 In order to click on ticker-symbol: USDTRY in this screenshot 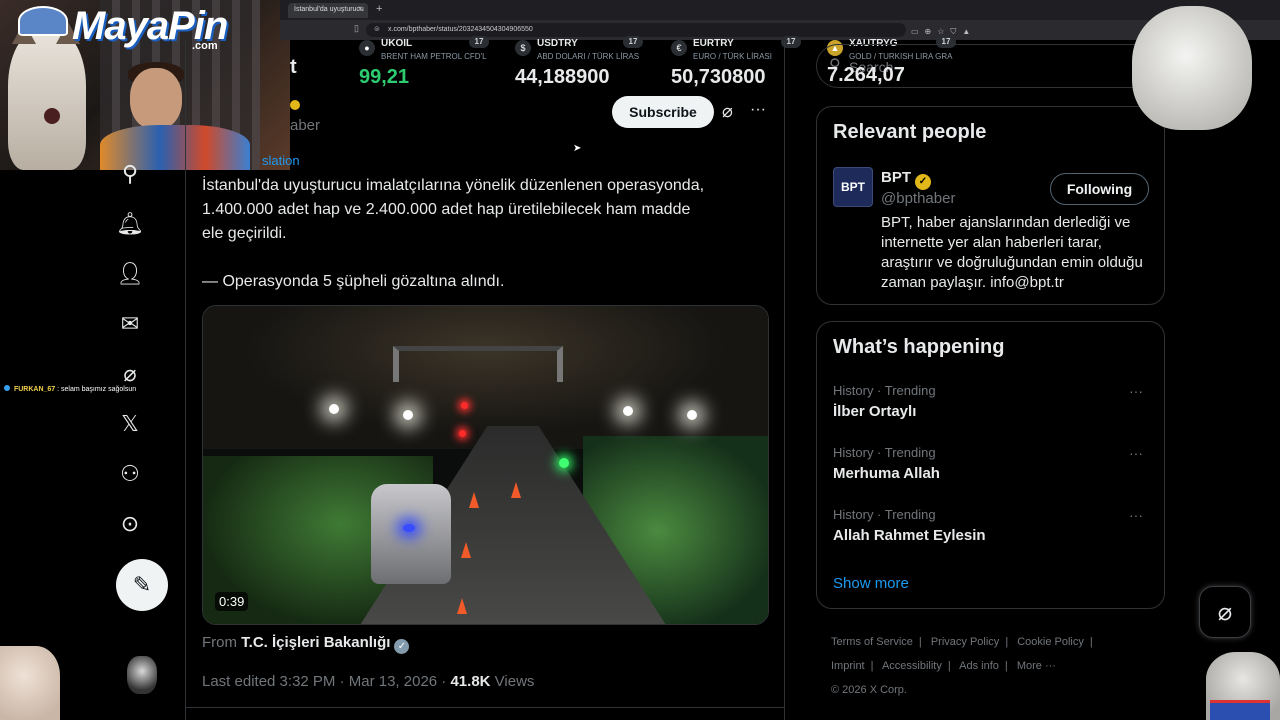, I will do `click(557, 43)`.